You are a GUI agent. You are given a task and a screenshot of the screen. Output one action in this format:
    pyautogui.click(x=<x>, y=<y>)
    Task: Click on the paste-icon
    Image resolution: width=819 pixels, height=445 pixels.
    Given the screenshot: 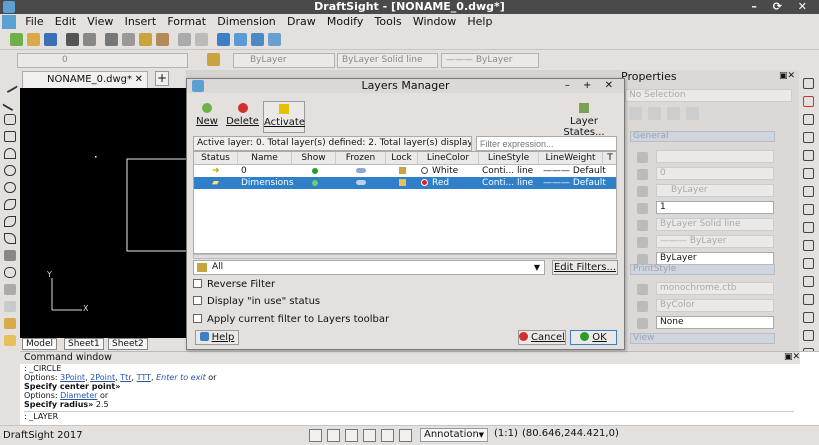 What is the action you would take?
    pyautogui.click(x=145, y=39)
    